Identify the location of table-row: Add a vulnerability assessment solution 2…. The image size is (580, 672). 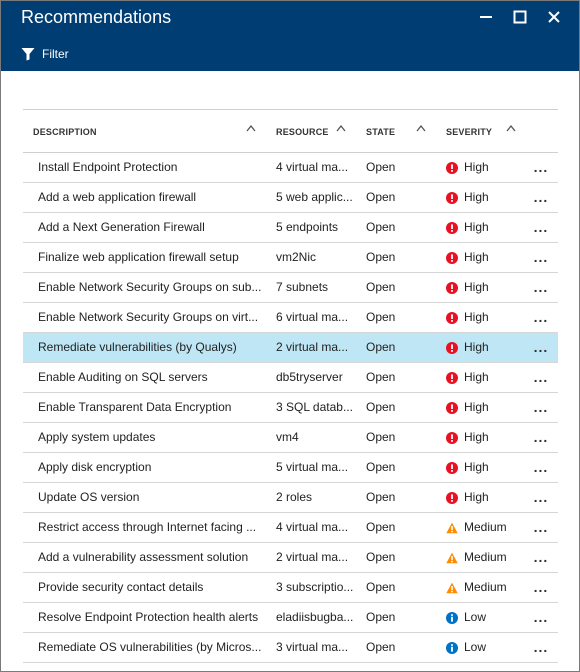
(290, 558).